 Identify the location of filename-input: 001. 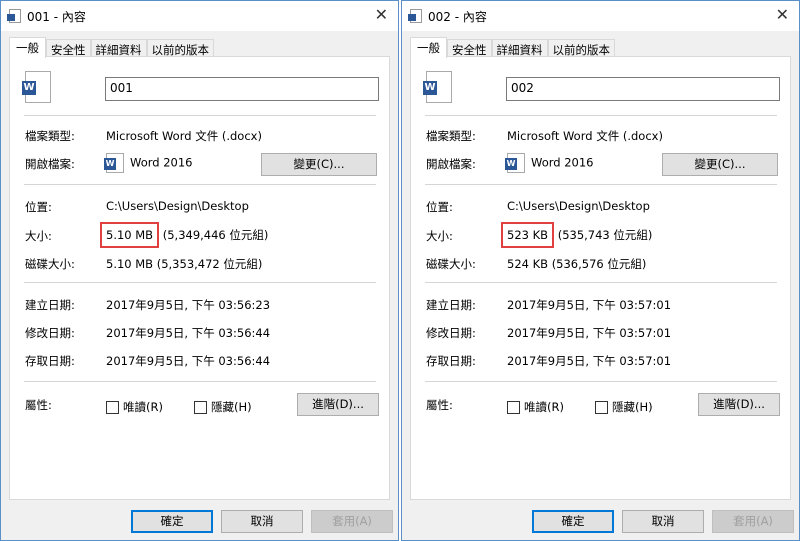
(242, 89).